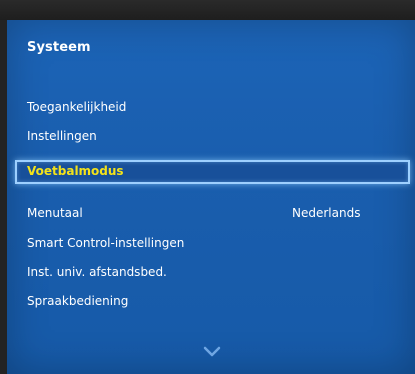 The height and width of the screenshot is (374, 415). What do you see at coordinates (76, 107) in the screenshot?
I see `menu-item-toegankelijkheid: Toegankelijkheid` at bounding box center [76, 107].